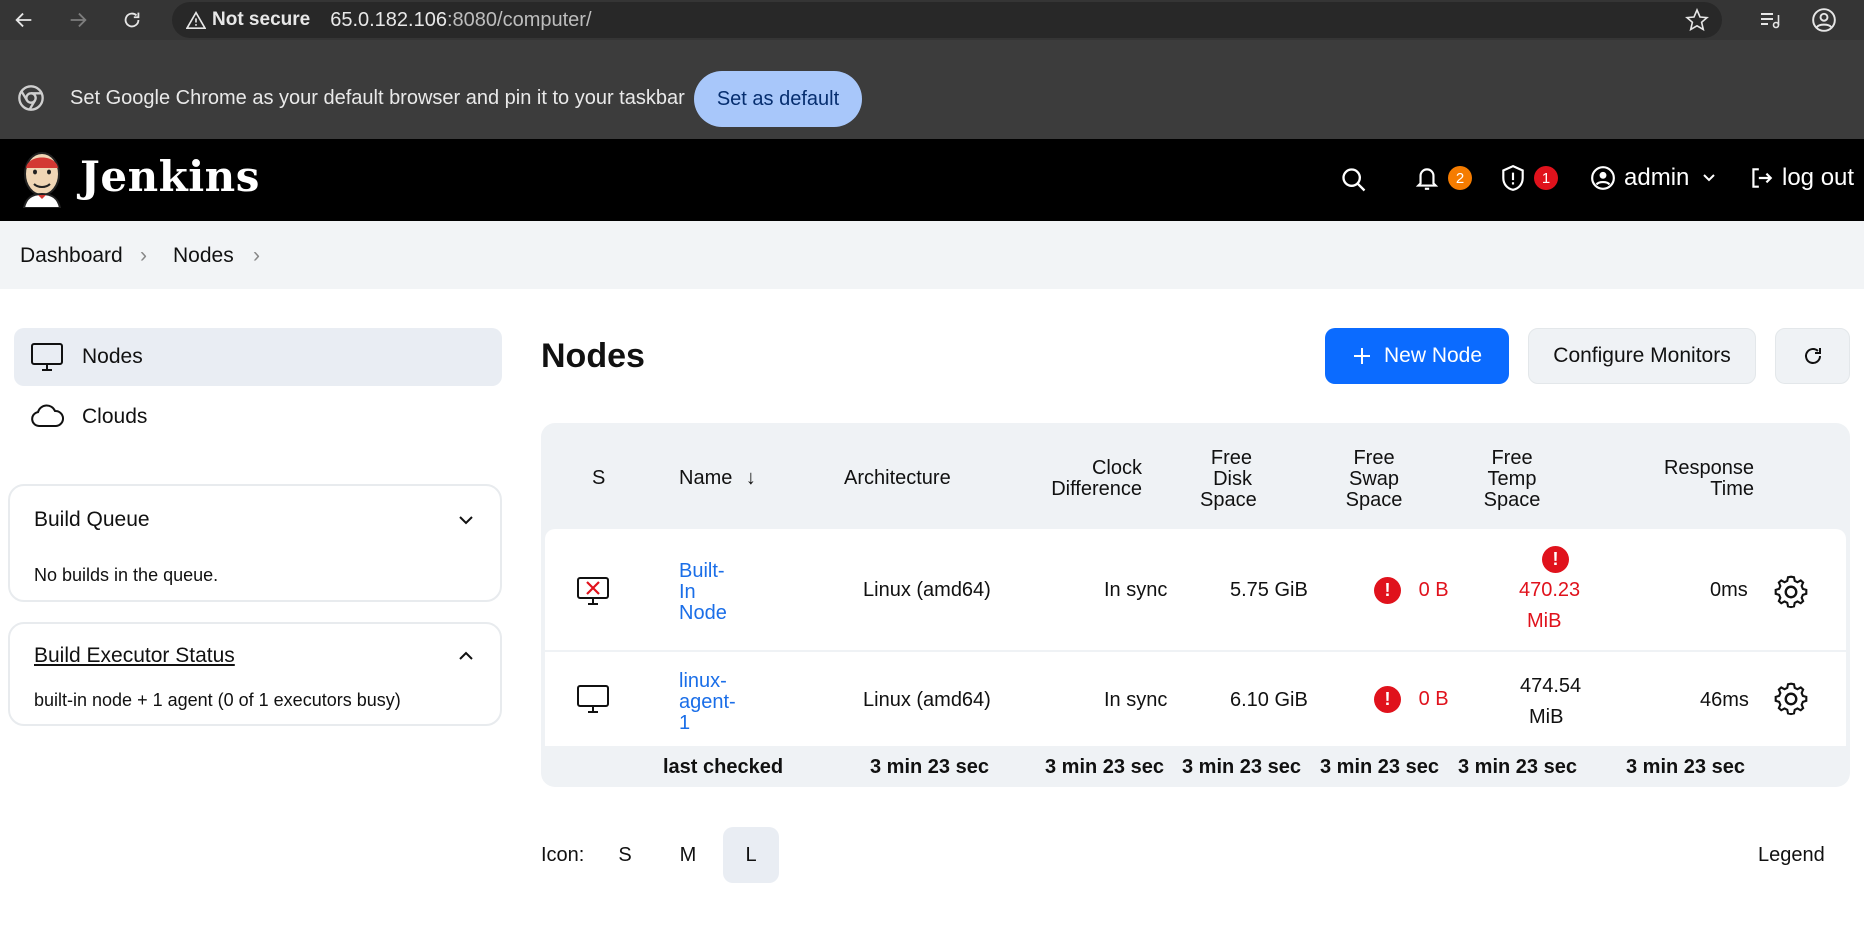  I want to click on free-temp-space-unit: MiB, so click(1546, 717).